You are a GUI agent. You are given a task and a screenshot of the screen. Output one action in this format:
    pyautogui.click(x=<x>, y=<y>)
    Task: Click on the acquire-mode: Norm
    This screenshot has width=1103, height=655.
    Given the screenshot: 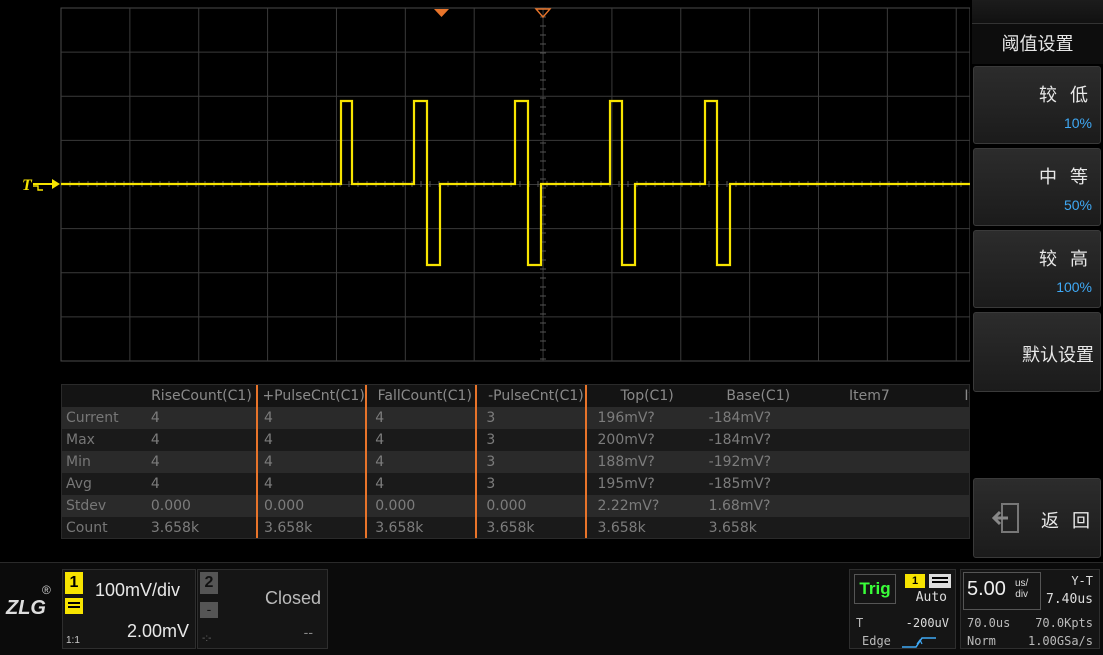 What is the action you would take?
    pyautogui.click(x=981, y=641)
    